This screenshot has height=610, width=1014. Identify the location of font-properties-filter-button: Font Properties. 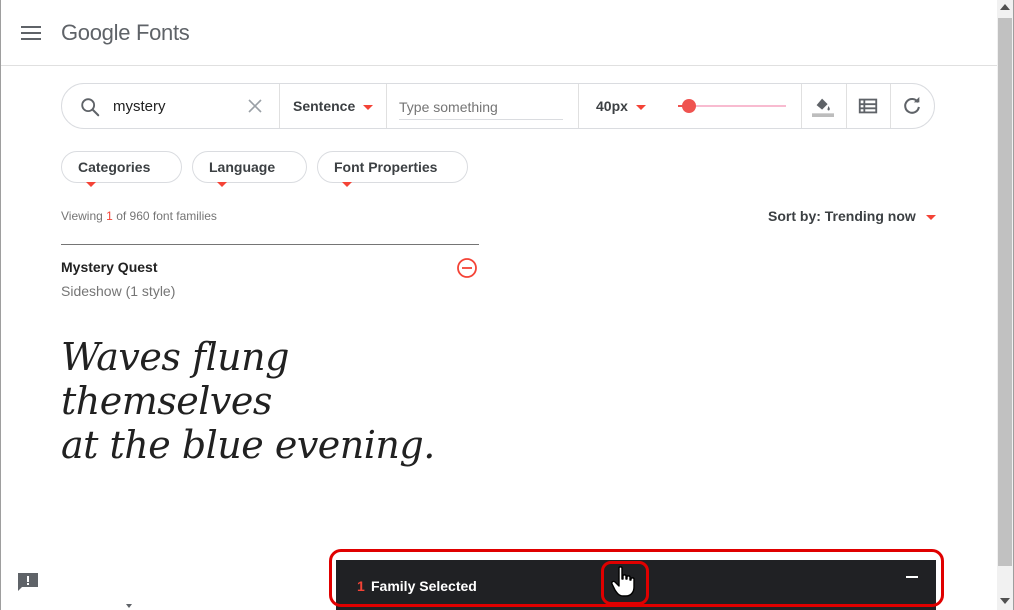
(392, 169).